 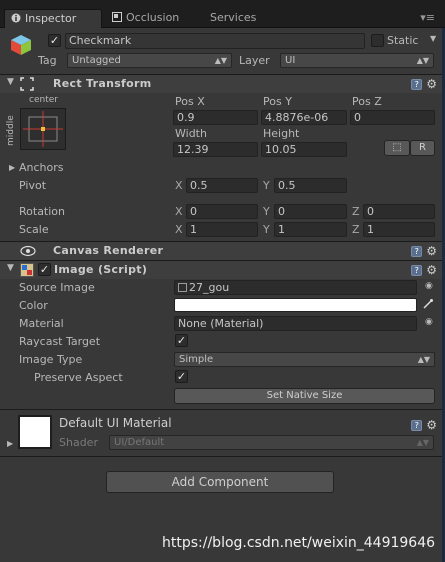 What do you see at coordinates (222, 211) in the screenshot?
I see `rotation-x-field: 0` at bounding box center [222, 211].